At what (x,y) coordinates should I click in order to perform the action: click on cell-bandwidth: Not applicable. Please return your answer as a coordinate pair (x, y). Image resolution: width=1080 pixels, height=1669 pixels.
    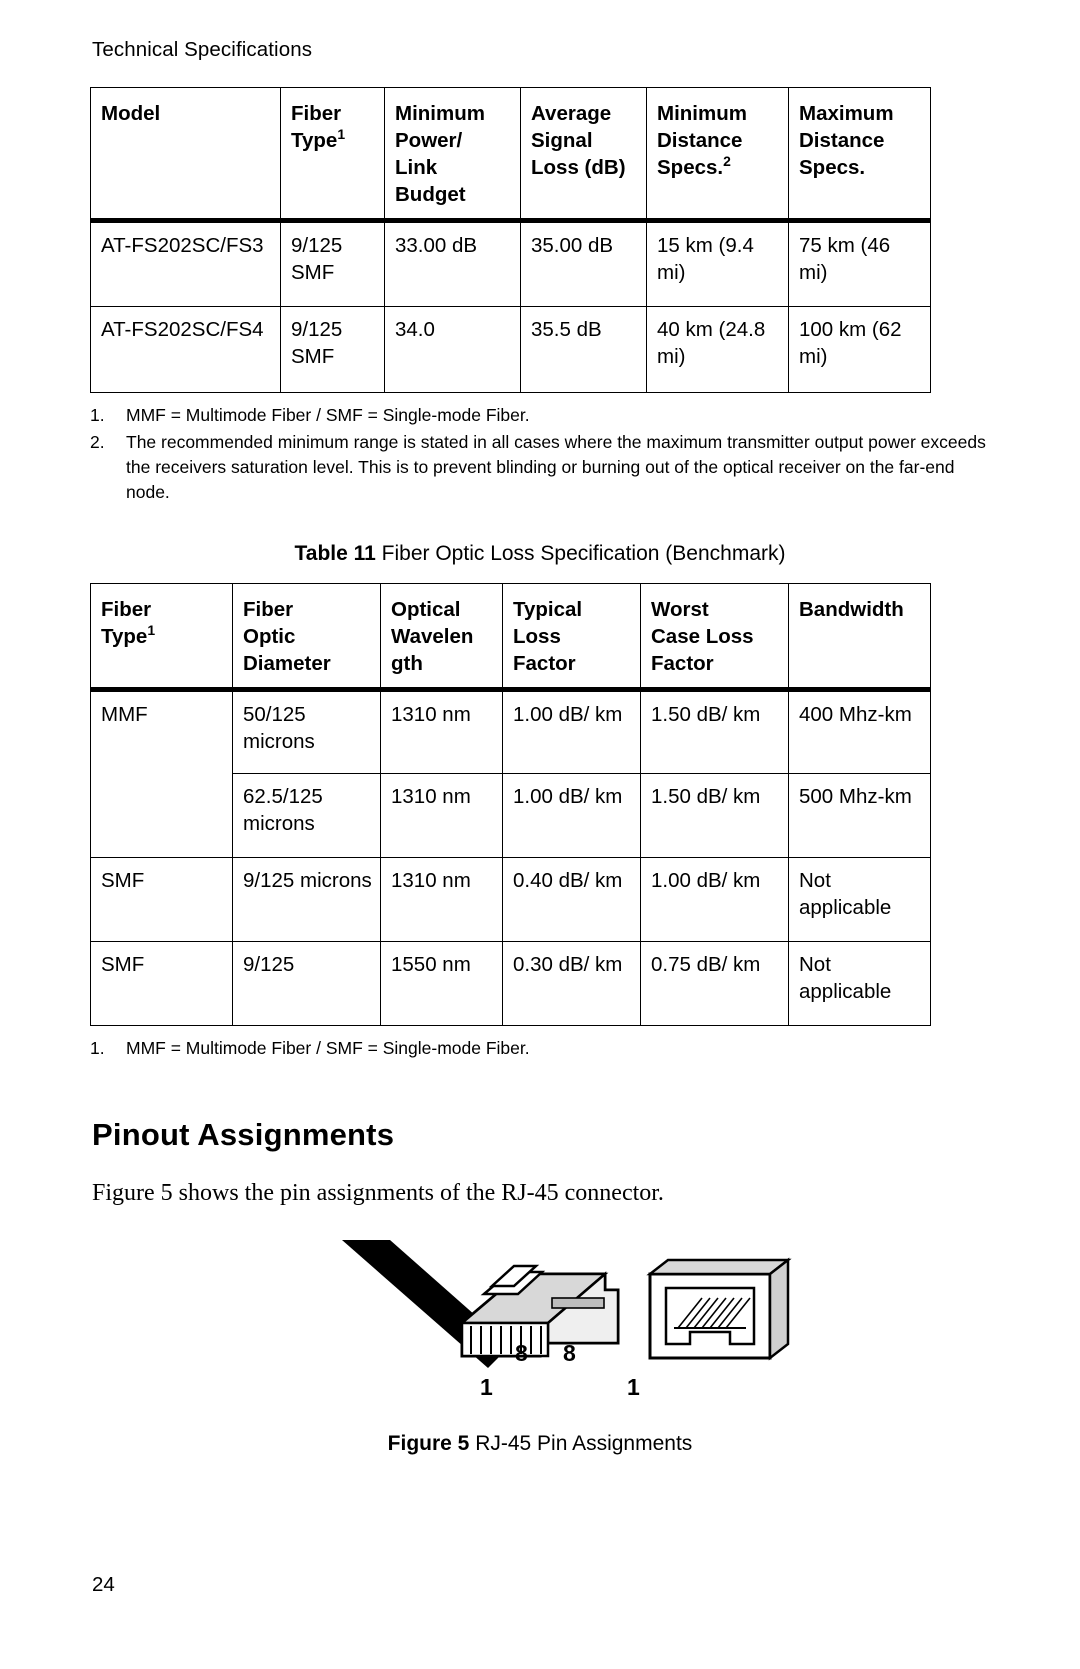
    Looking at the image, I should click on (859, 899).